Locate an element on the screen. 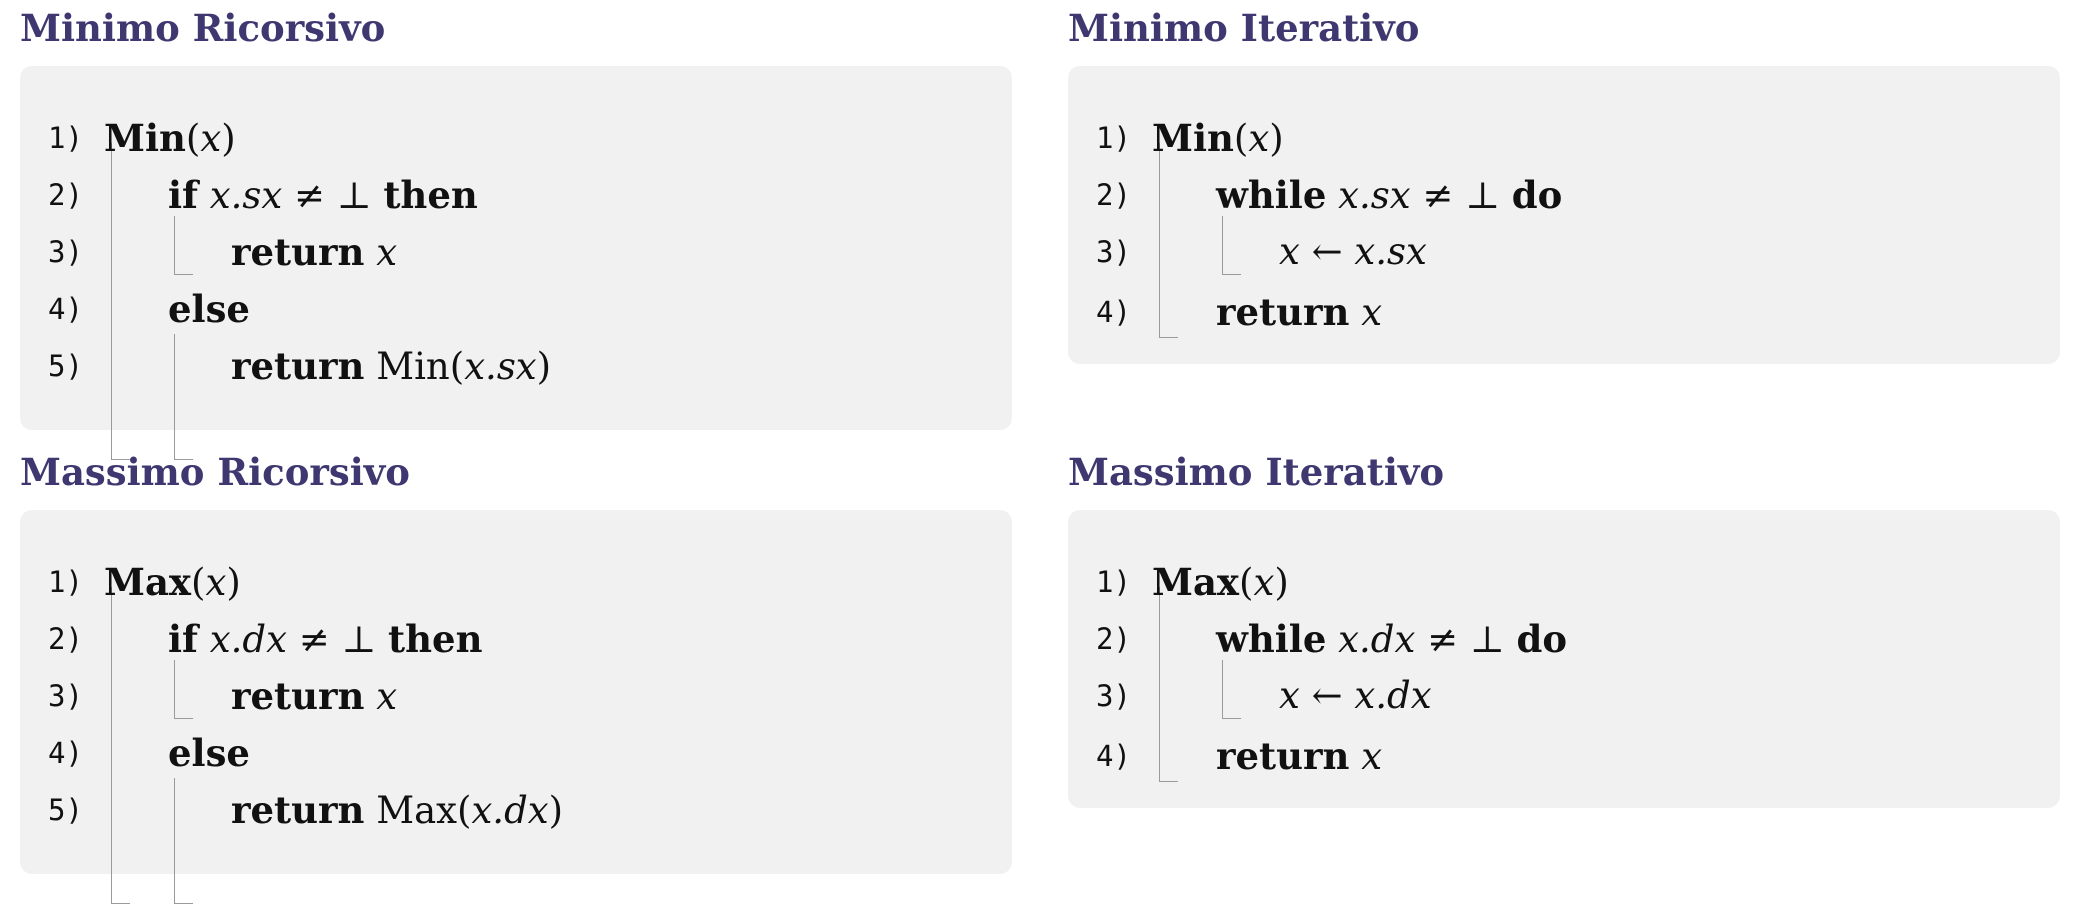 The height and width of the screenshot is (904, 2080). section-title: Minimo Iterativo is located at coordinates (1244, 28).